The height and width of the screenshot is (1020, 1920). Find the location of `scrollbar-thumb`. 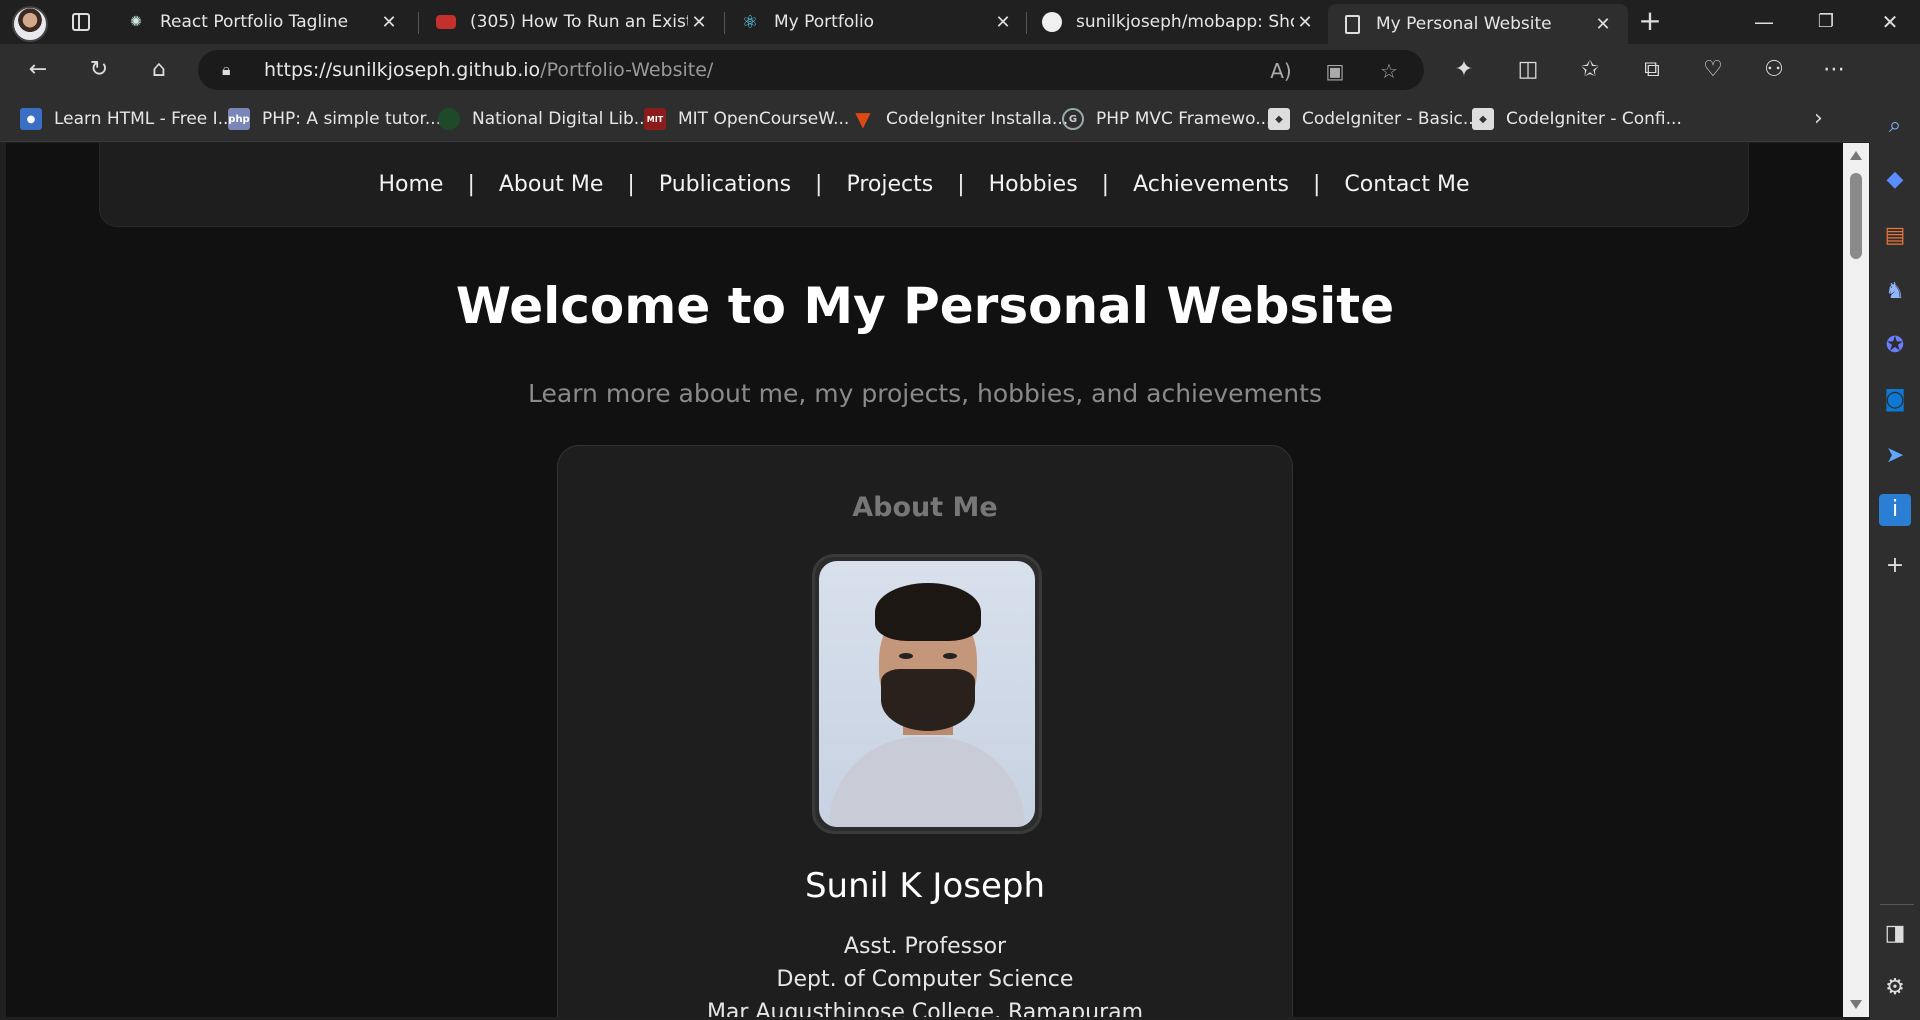

scrollbar-thumb is located at coordinates (1856, 216).